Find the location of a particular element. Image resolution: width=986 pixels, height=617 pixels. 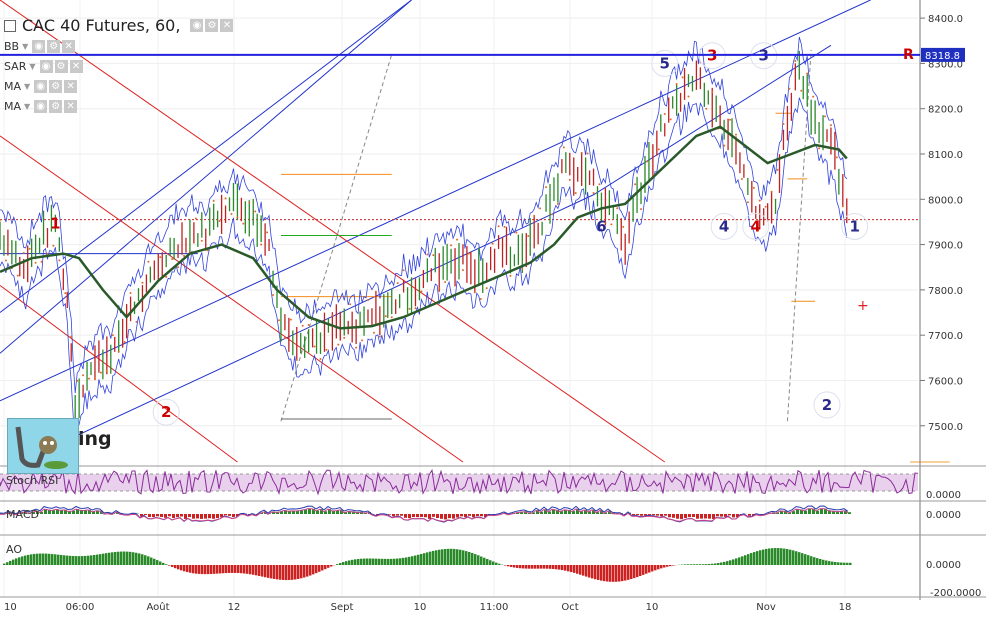

indicator-row-sar: SAR ▼ ◉ ⚙ ✕ is located at coordinates (44, 66).